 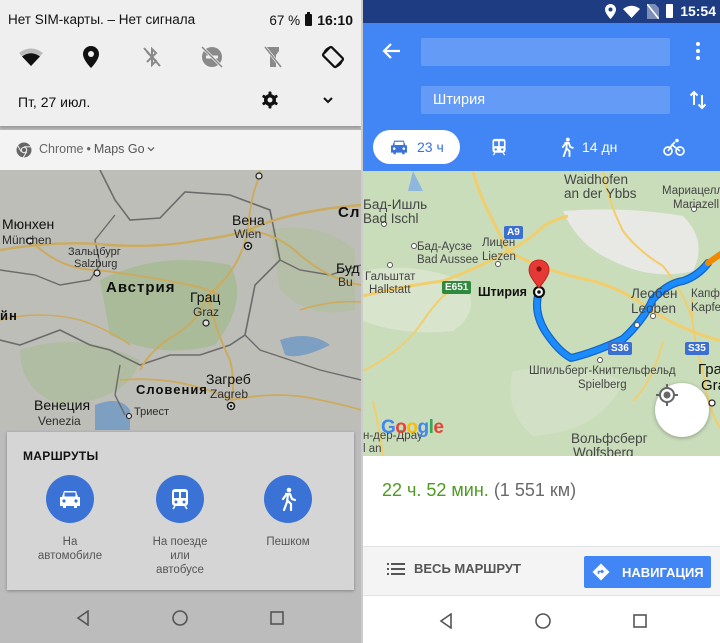 What do you see at coordinates (609, 438) in the screenshot?
I see `map-label-wolfsberg-ru: Вольфсберг` at bounding box center [609, 438].